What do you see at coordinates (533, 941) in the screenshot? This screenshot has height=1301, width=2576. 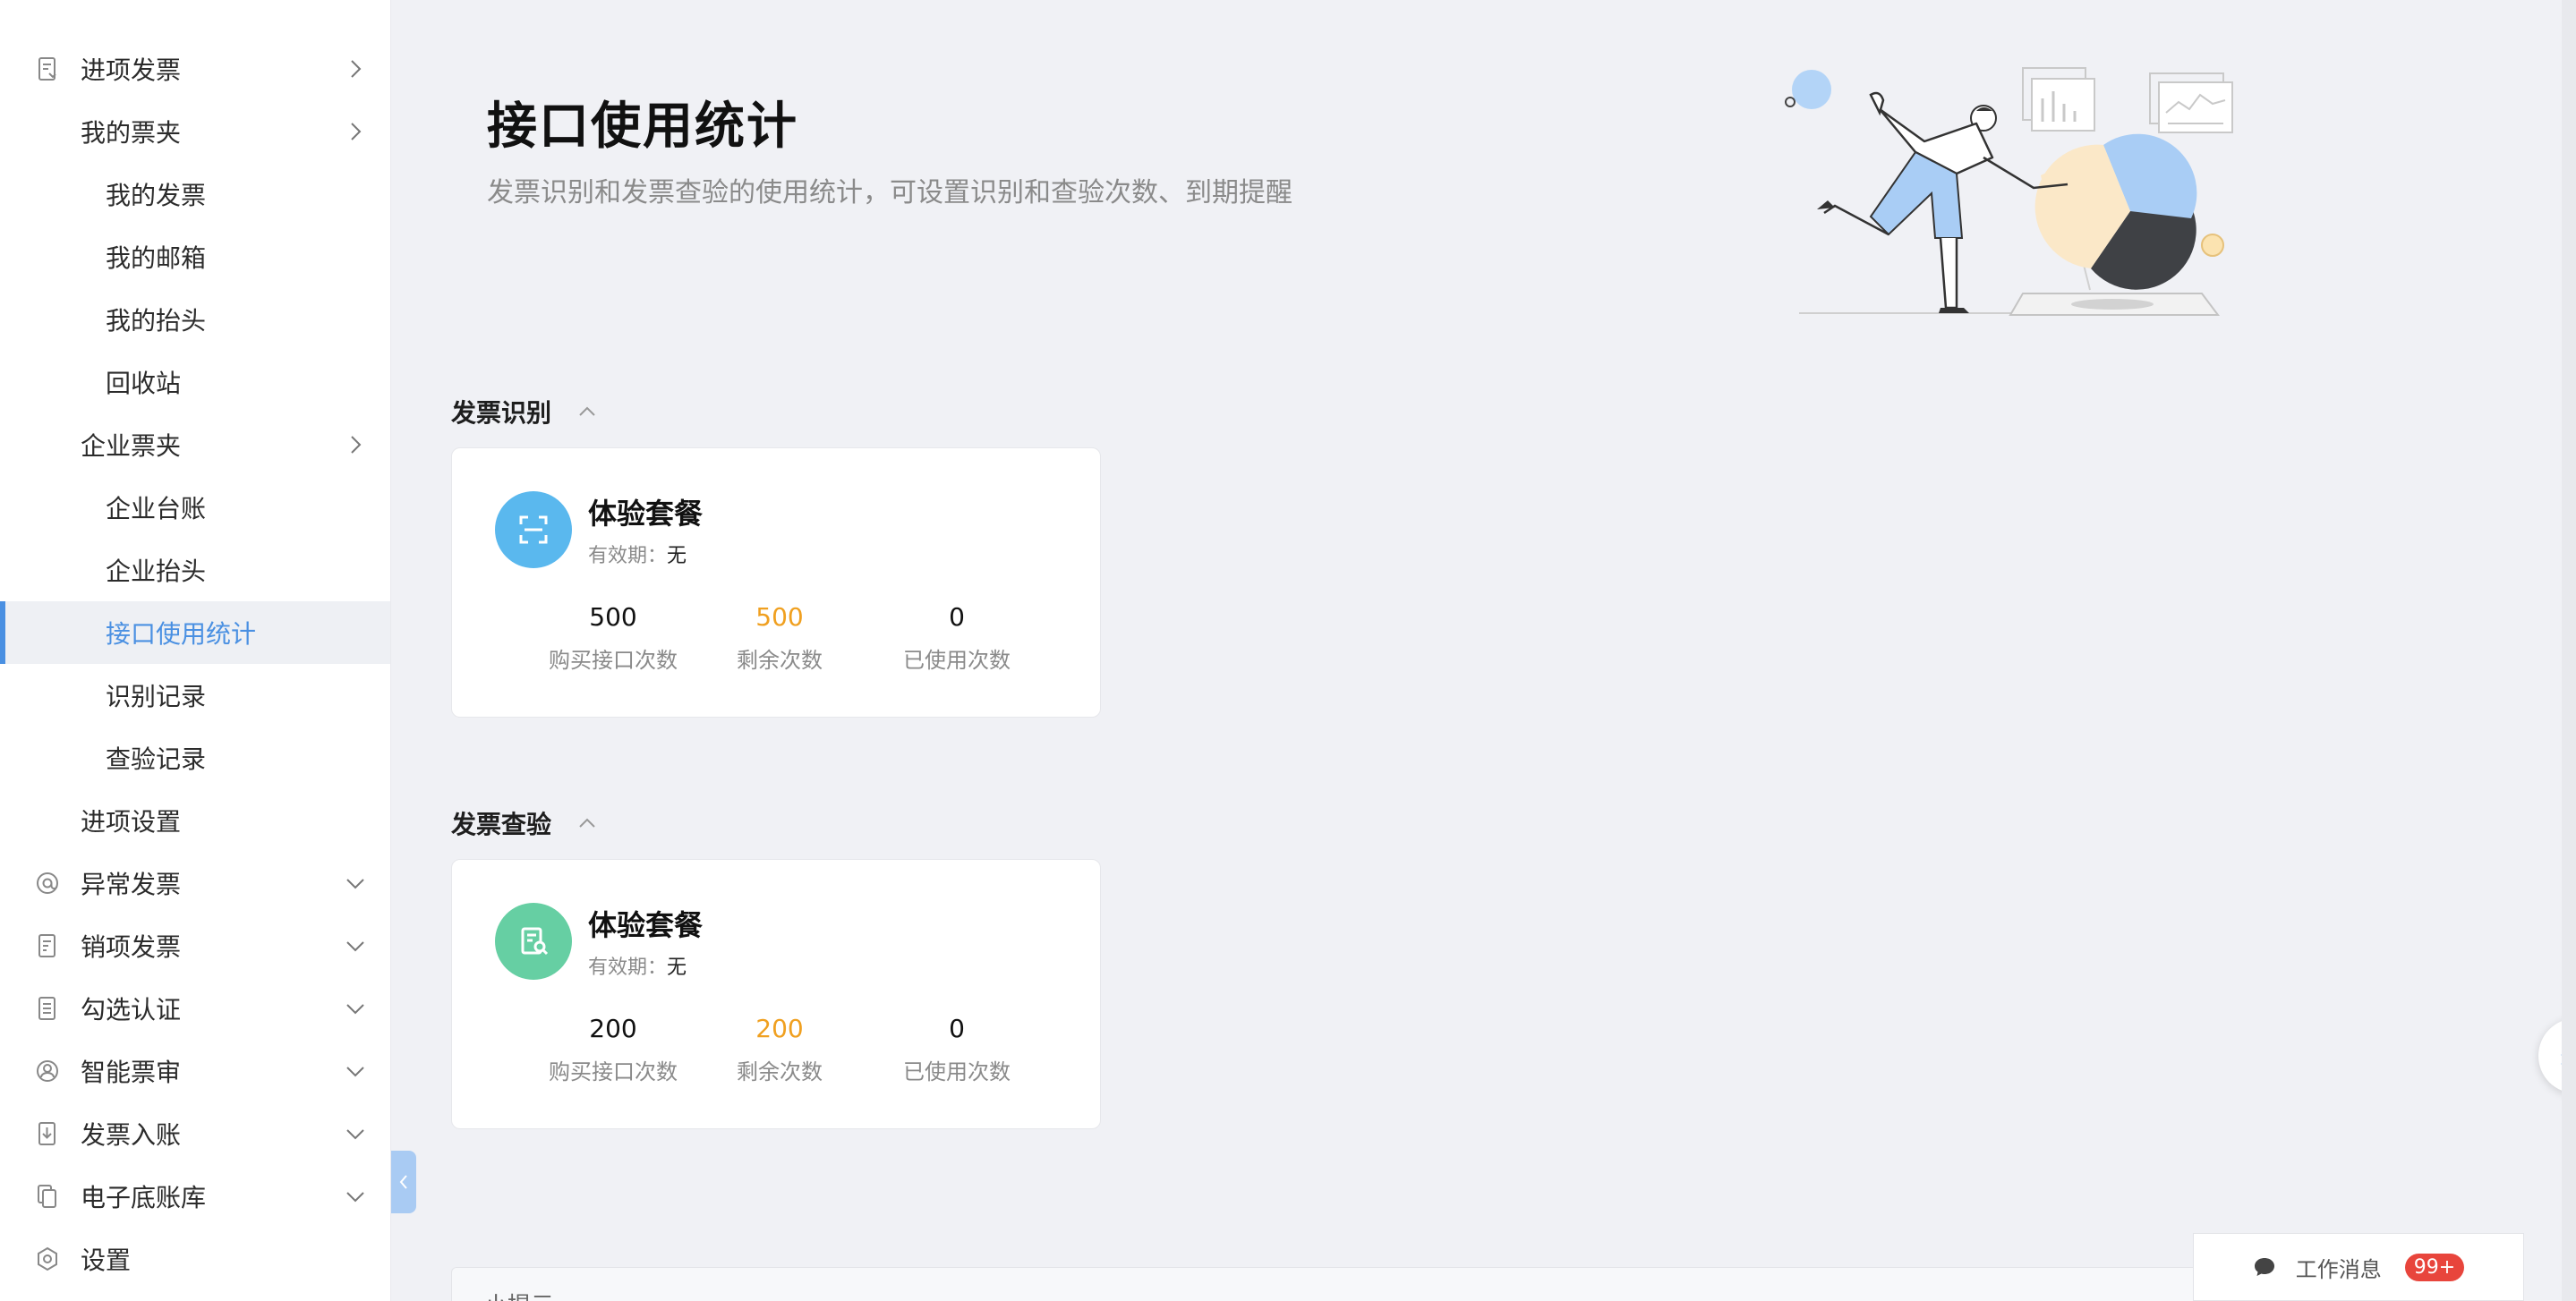 I see `doc-search-icon` at bounding box center [533, 941].